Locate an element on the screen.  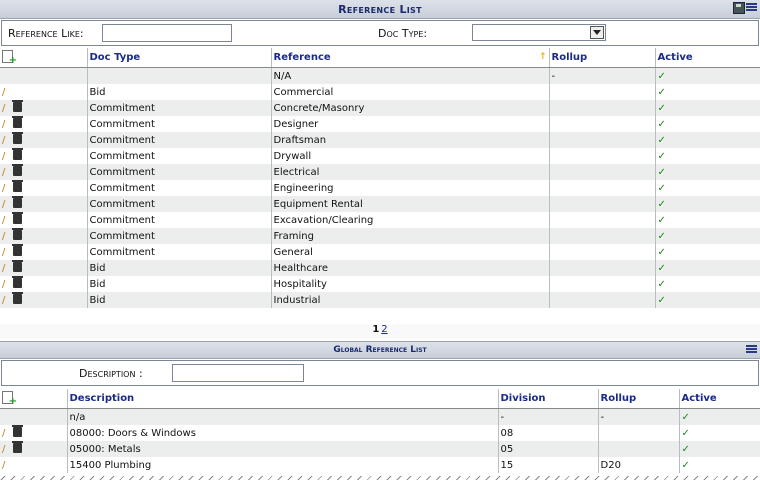
table-row: / Commitment Concrete/Masonry ✓ is located at coordinates (380, 108).